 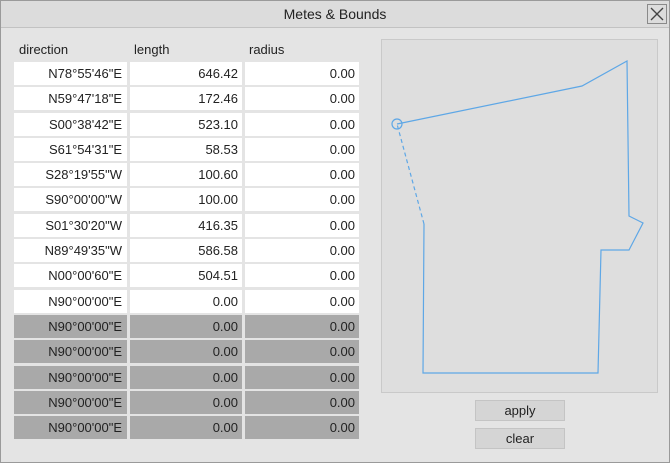 I want to click on table-row: N89°49'35"W 586.58 0.00, so click(x=186, y=251).